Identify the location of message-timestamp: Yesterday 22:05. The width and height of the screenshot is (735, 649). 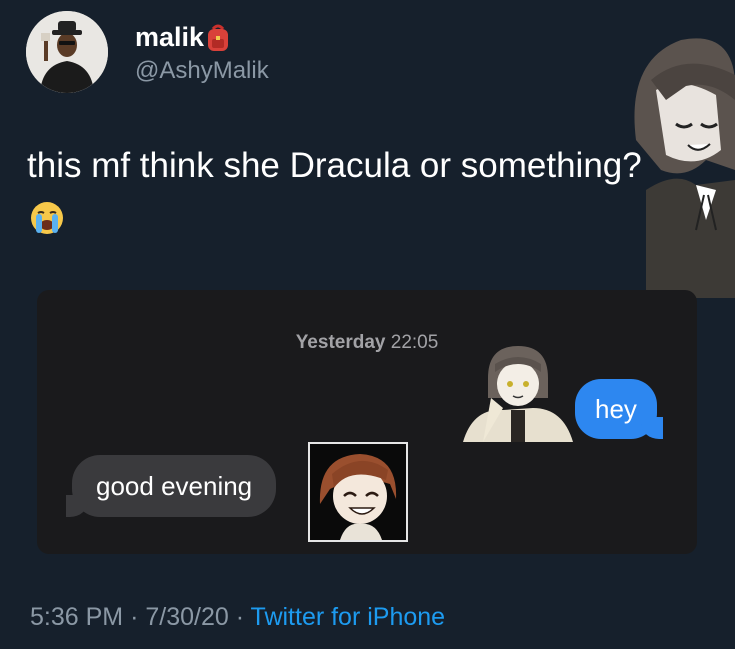
(367, 343).